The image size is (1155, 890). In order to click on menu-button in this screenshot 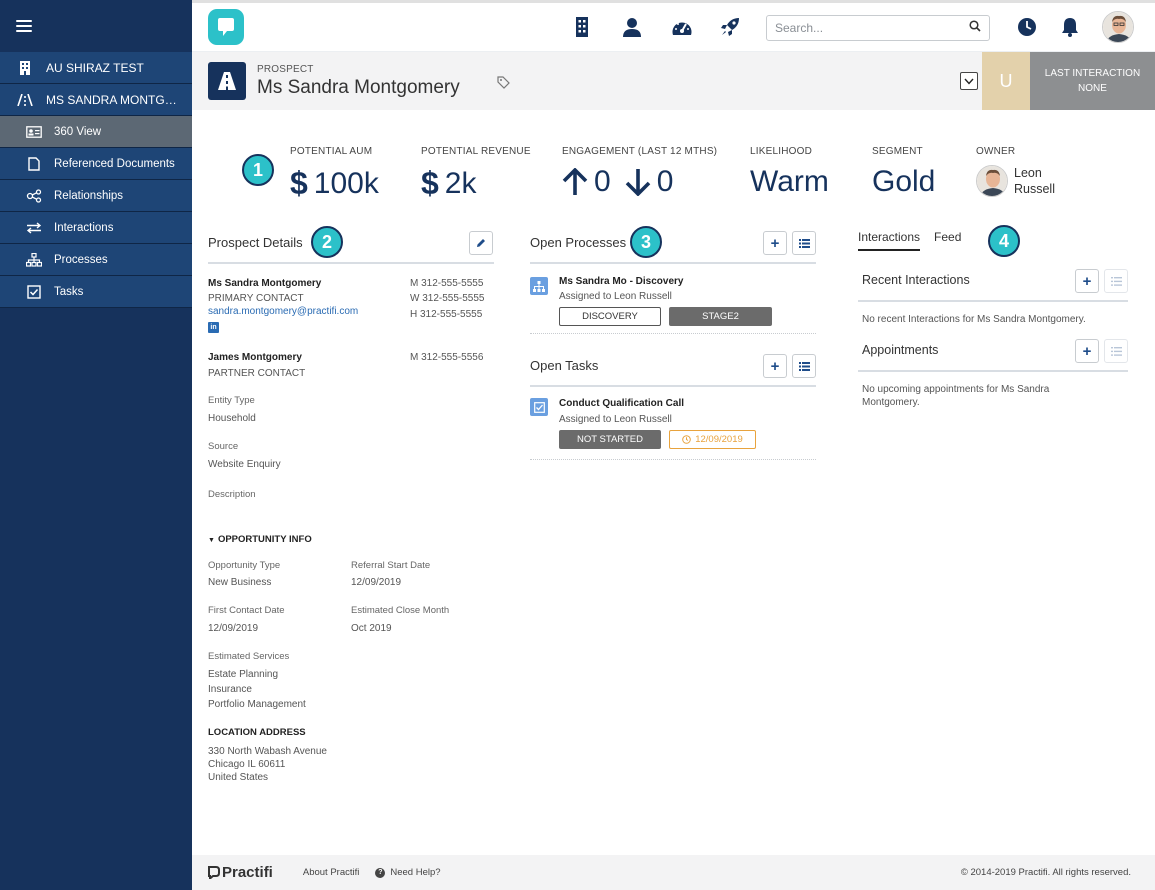, I will do `click(96, 26)`.